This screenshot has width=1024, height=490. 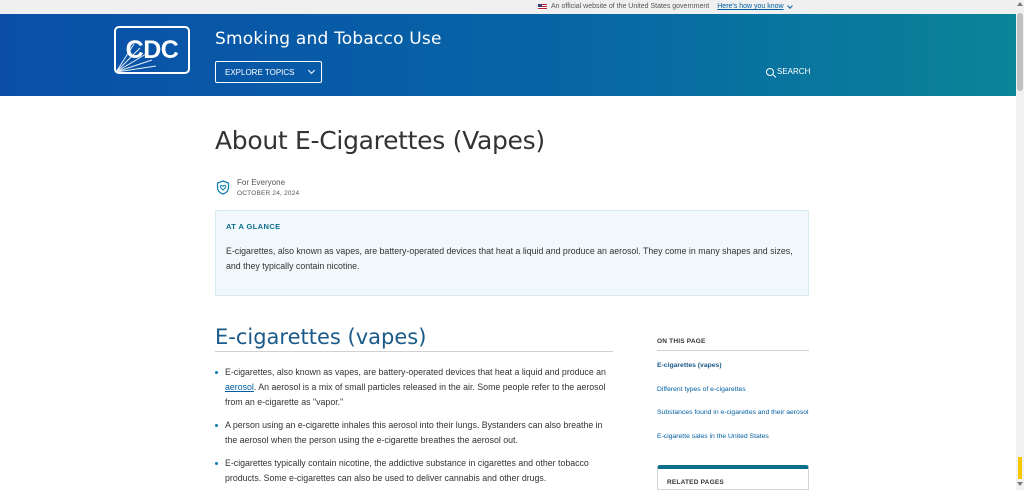 What do you see at coordinates (750, 6) in the screenshot?
I see `heres-how-you-know-link: Here's how you know` at bounding box center [750, 6].